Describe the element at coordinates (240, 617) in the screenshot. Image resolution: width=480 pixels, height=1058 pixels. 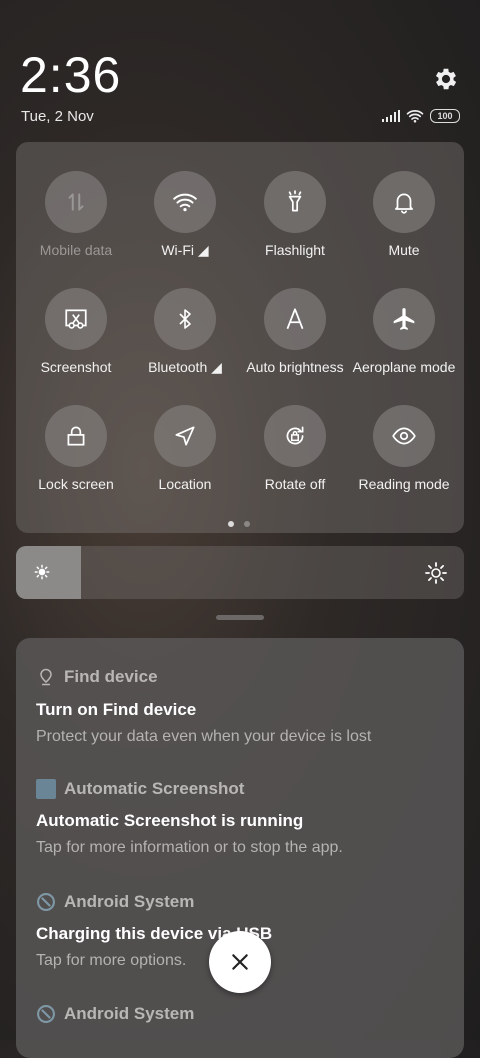
I see `drag-handle` at that location.